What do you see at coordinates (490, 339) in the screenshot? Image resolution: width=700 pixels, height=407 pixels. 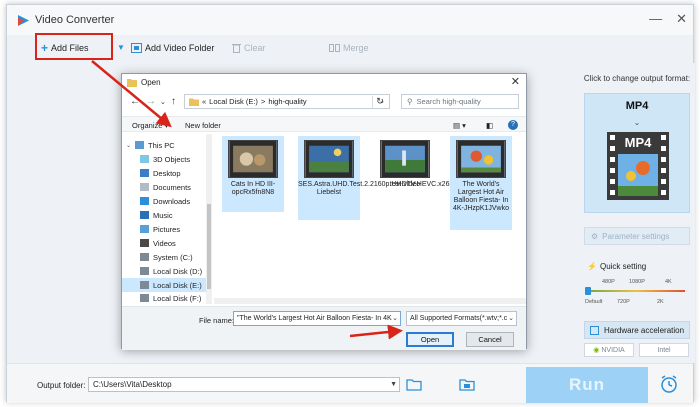 I see `cancel-button: Cancel` at bounding box center [490, 339].